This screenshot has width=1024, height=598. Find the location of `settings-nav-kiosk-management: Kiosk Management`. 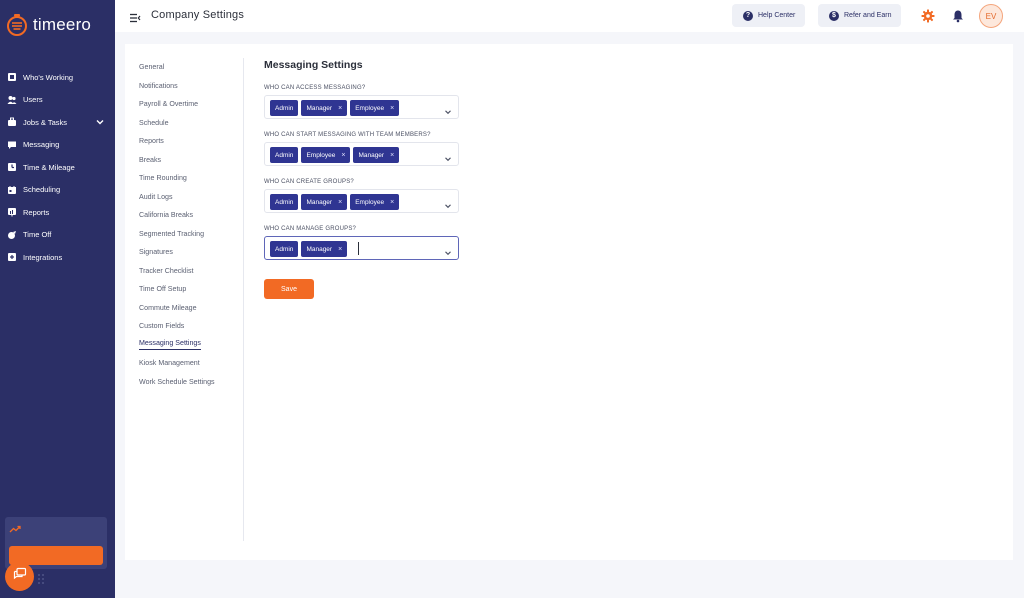

settings-nav-kiosk-management: Kiosk Management is located at coordinates (189, 363).